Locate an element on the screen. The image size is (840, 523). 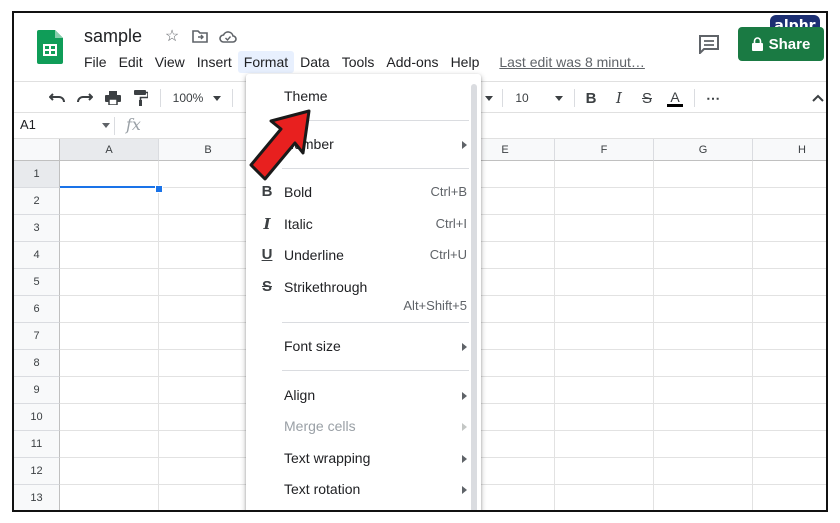
paint-format-icon is located at coordinates (141, 98).